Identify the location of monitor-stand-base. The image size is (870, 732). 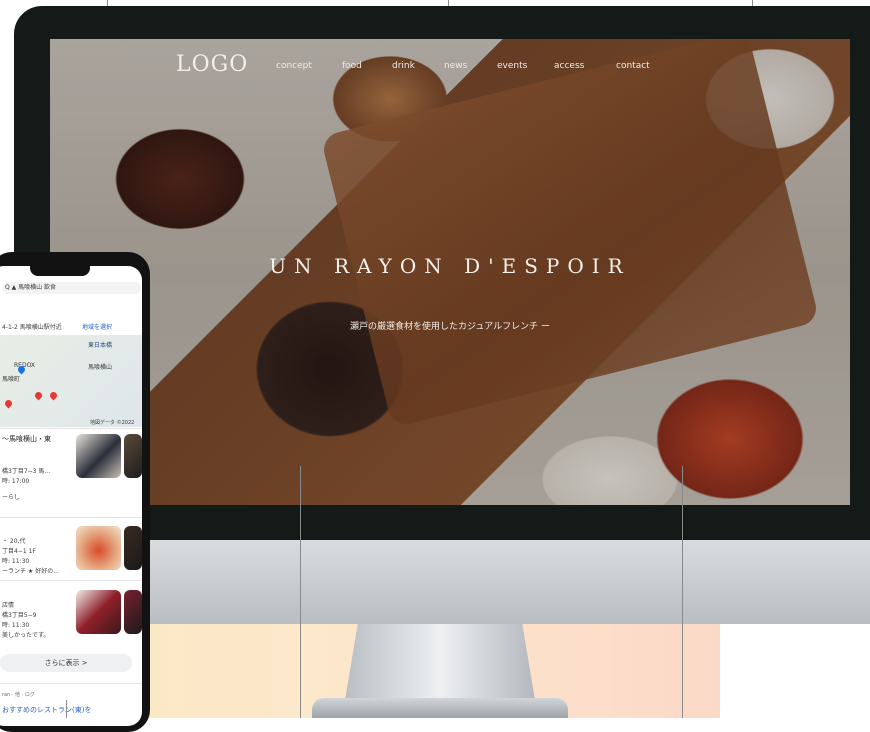
(440, 708).